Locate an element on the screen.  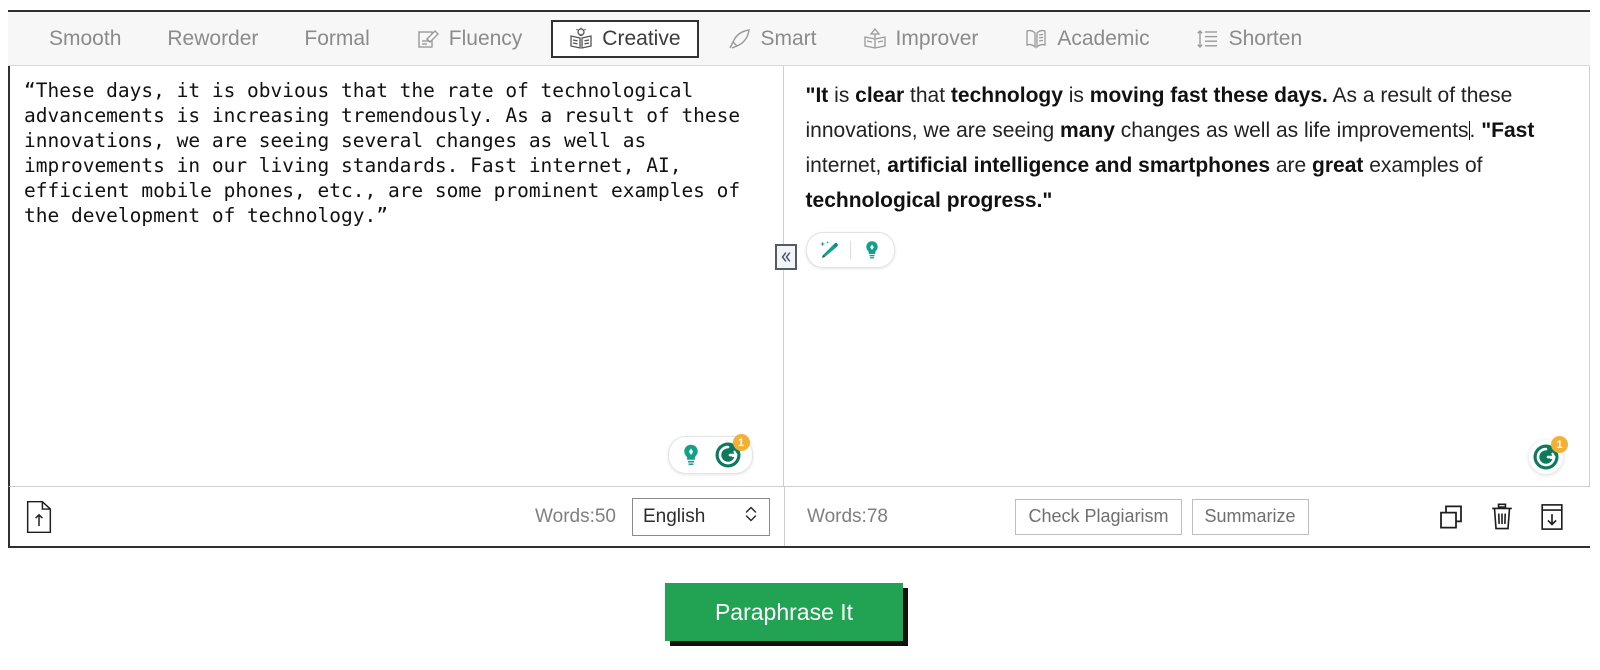
output-plain: . is located at coordinates (1475, 130).